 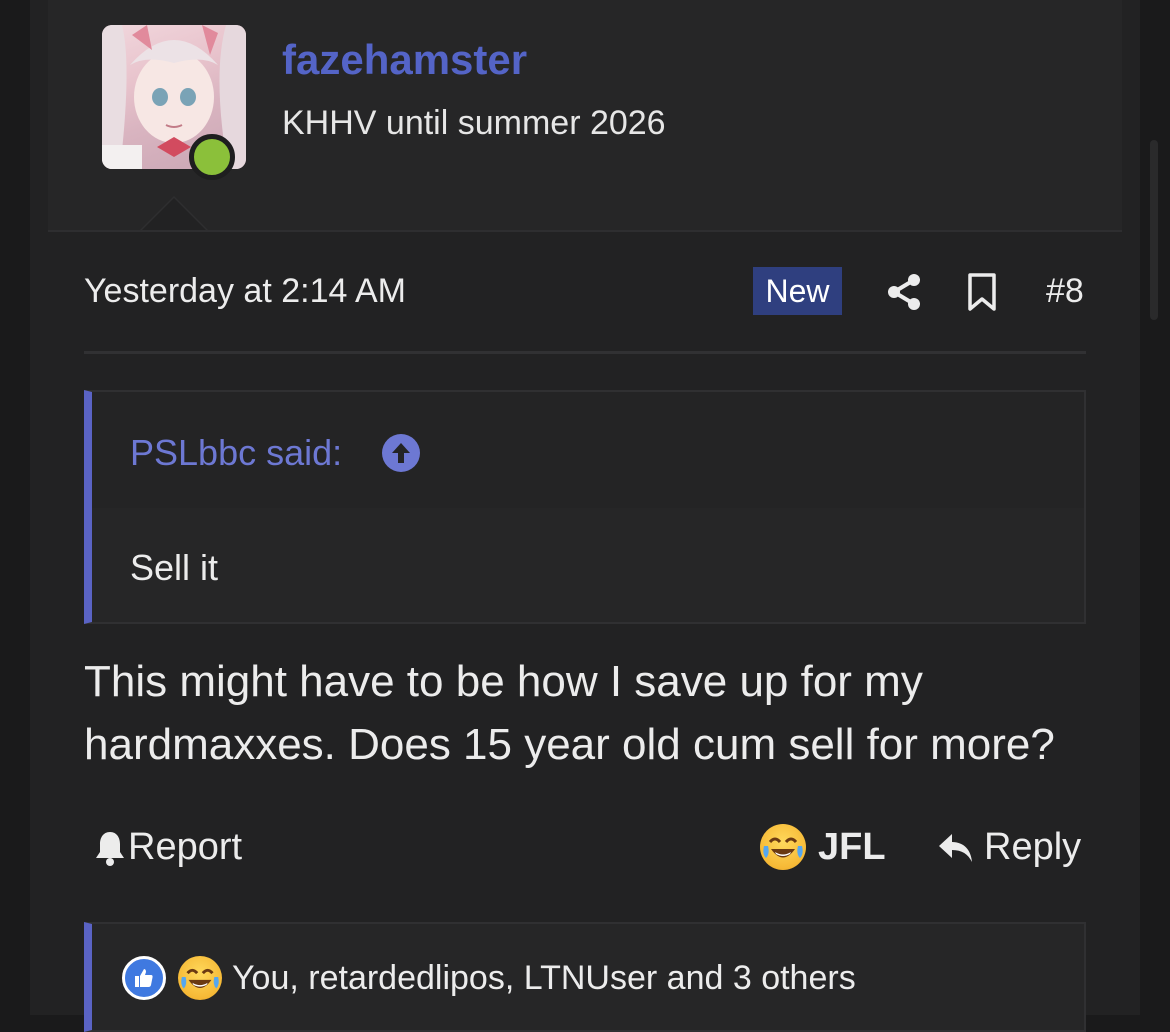 What do you see at coordinates (585, 291) in the screenshot?
I see `post-meta: Yesterday at 2:14 AM New #8` at bounding box center [585, 291].